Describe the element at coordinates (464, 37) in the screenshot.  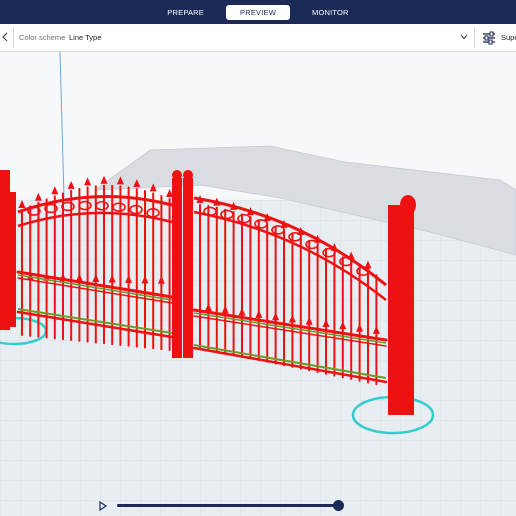
I see `chevron-down-icon` at that location.